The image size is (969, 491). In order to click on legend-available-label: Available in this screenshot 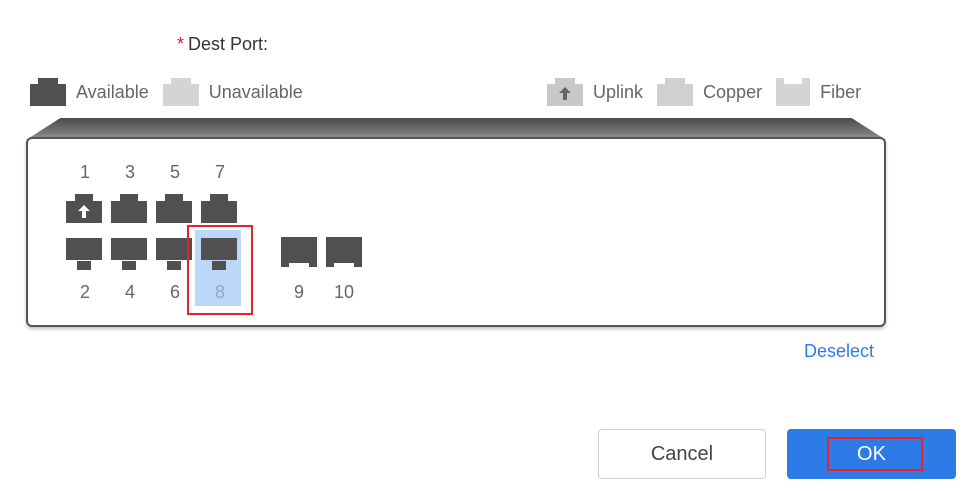, I will do `click(112, 91)`.